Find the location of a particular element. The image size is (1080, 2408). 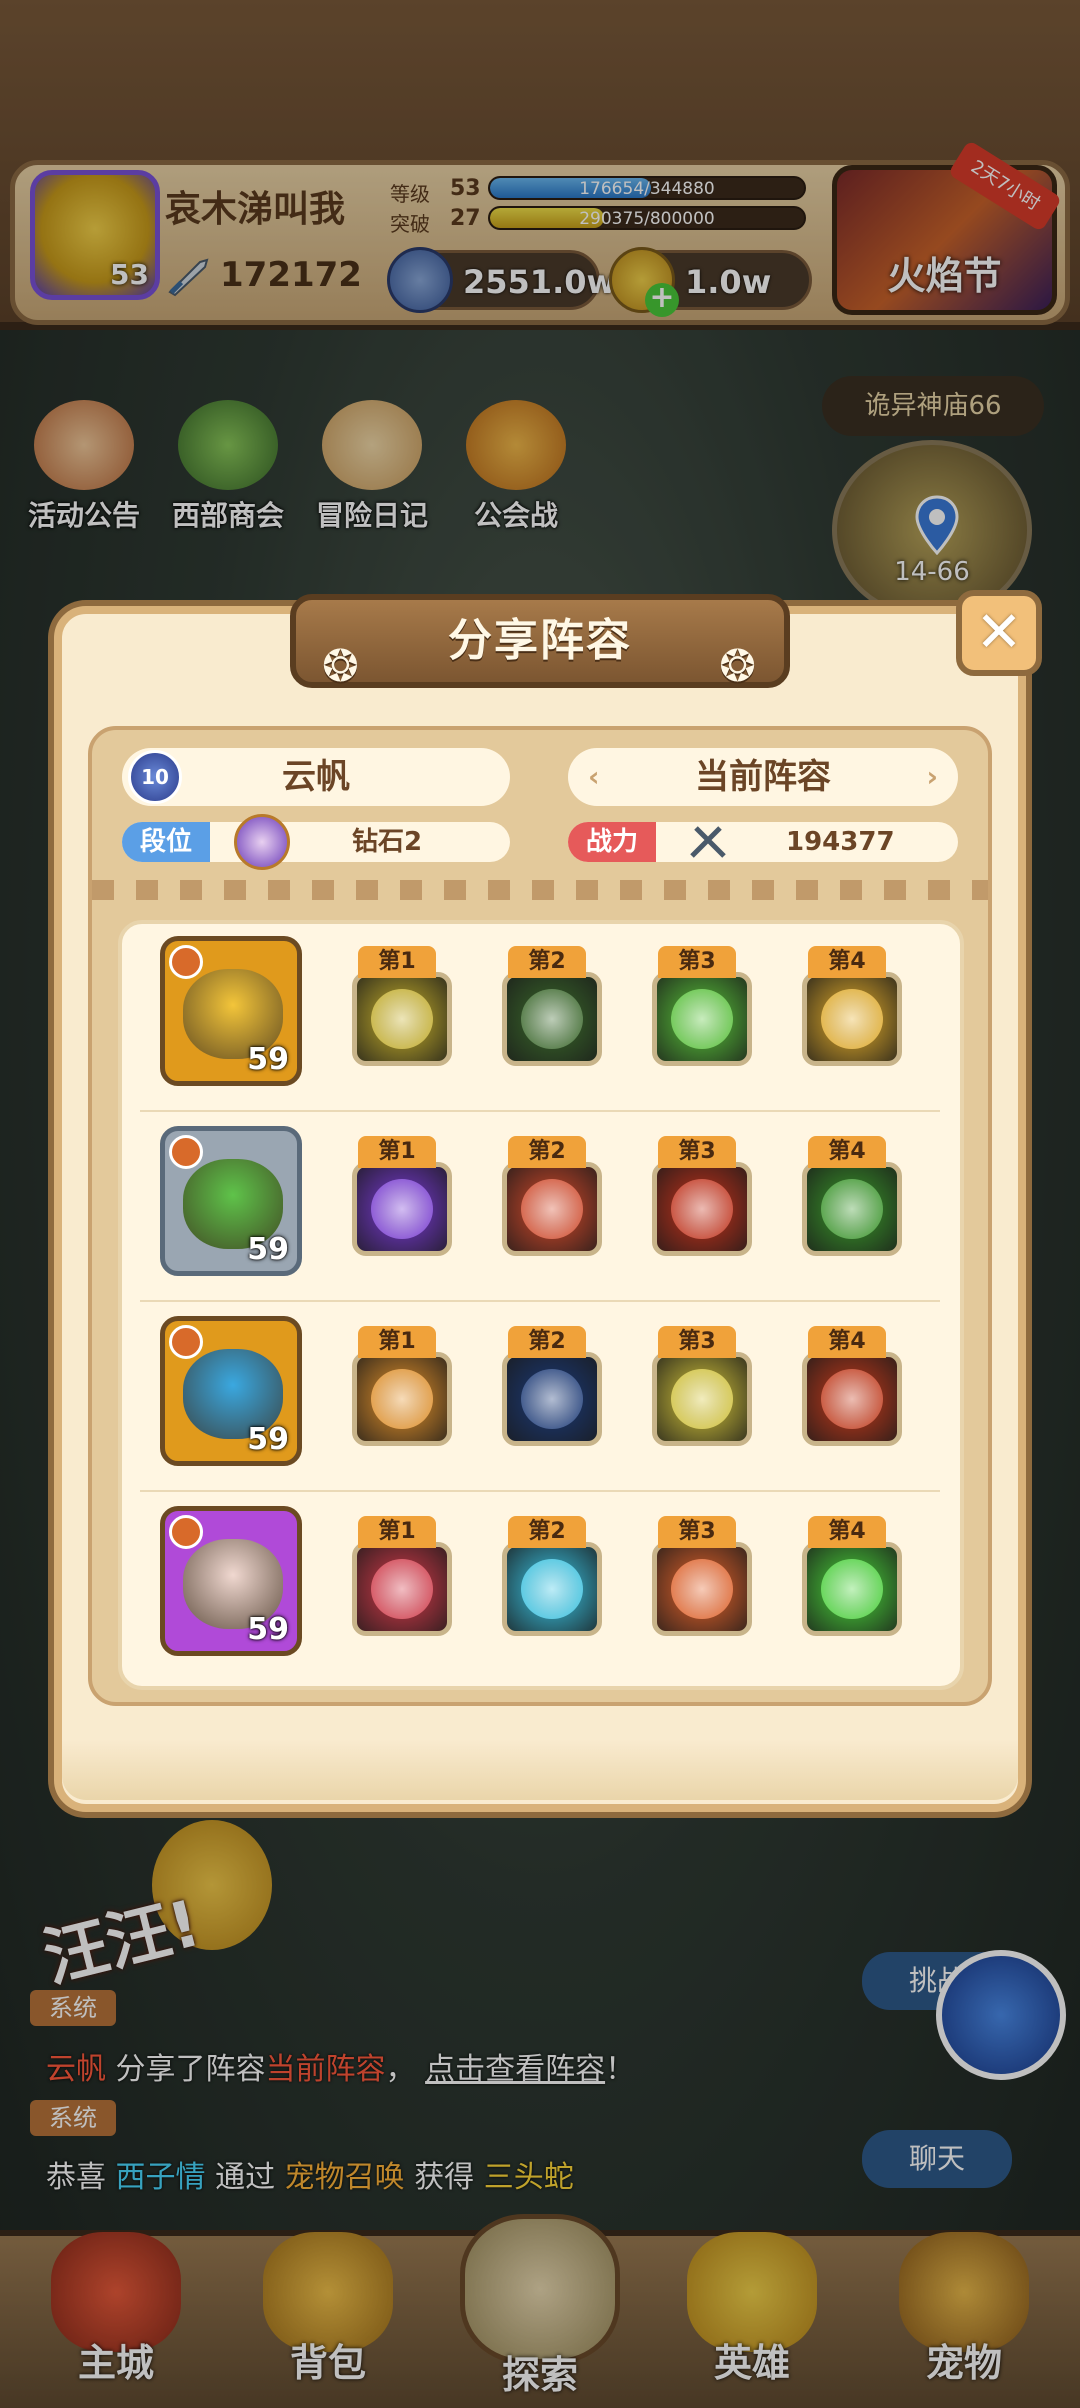

rank-label: 段位 is located at coordinates (166, 842).